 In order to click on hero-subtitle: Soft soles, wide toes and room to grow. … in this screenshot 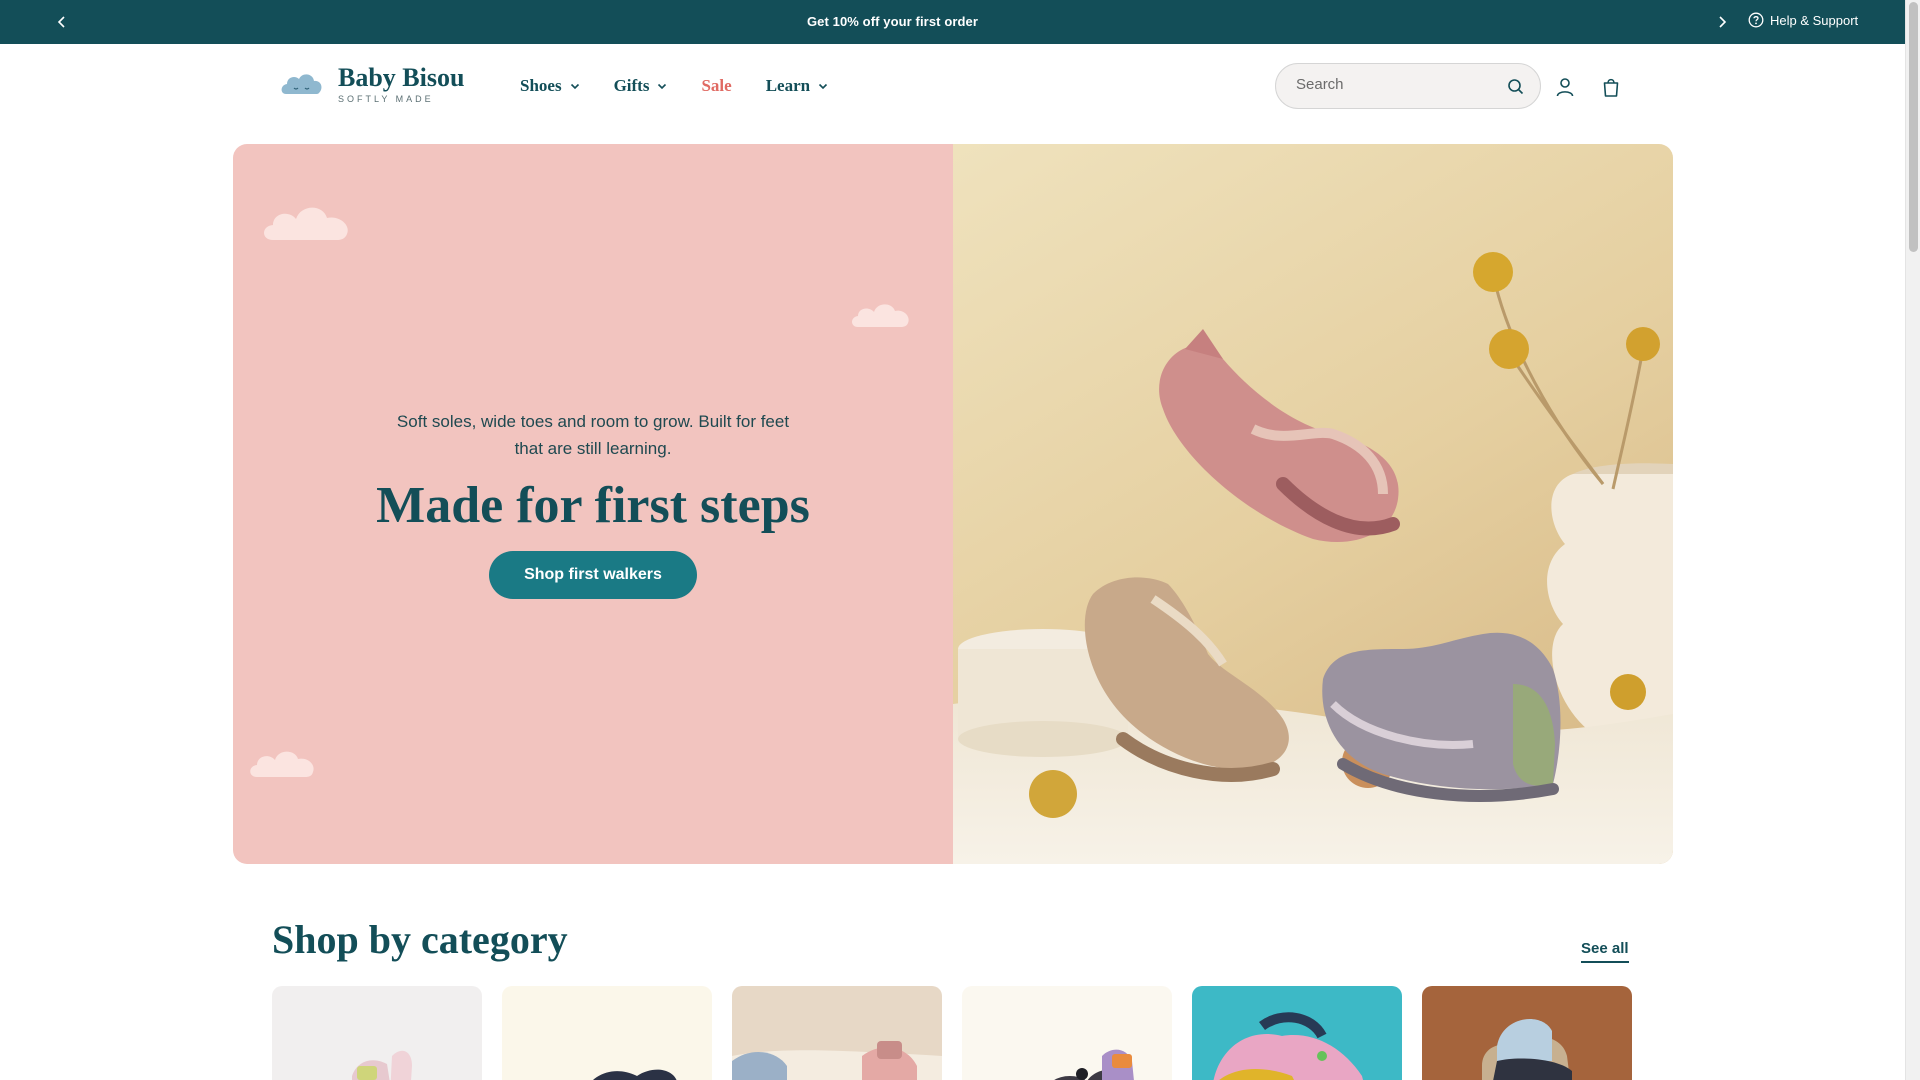, I will do `click(593, 435)`.